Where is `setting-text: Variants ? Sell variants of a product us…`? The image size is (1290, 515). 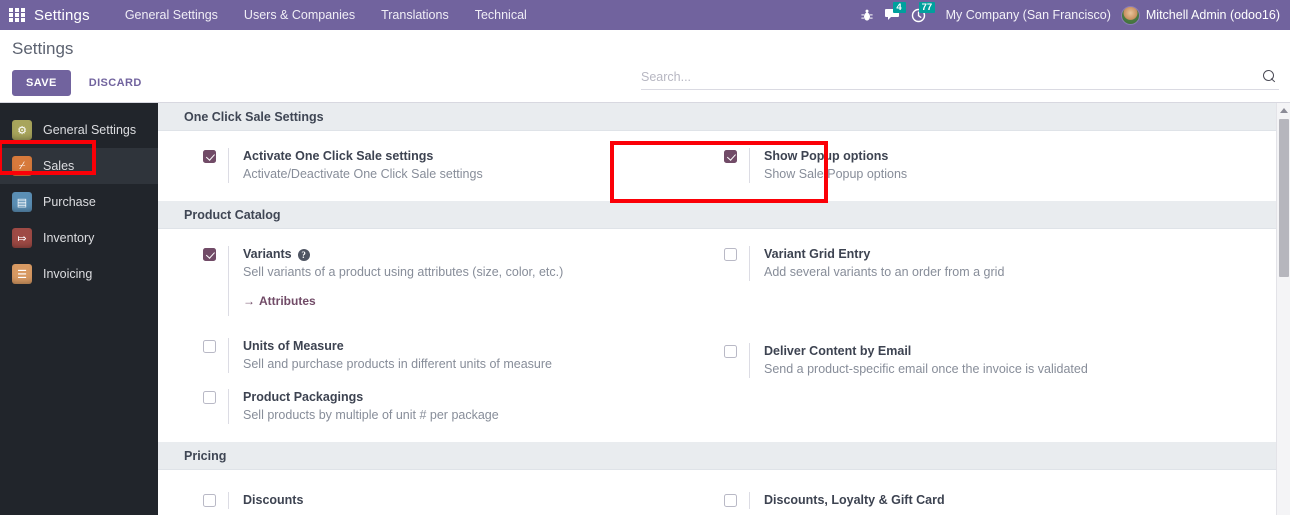 setting-text: Variants ? Sell variants of a product us… is located at coordinates (403, 278).